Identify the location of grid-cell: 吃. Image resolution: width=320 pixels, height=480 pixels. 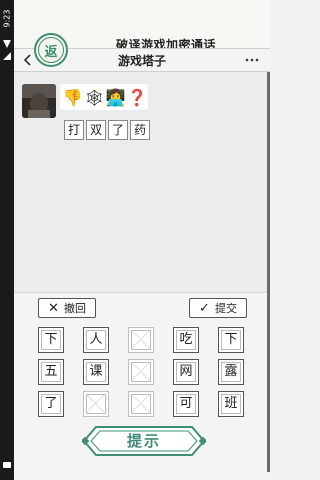
(186, 340).